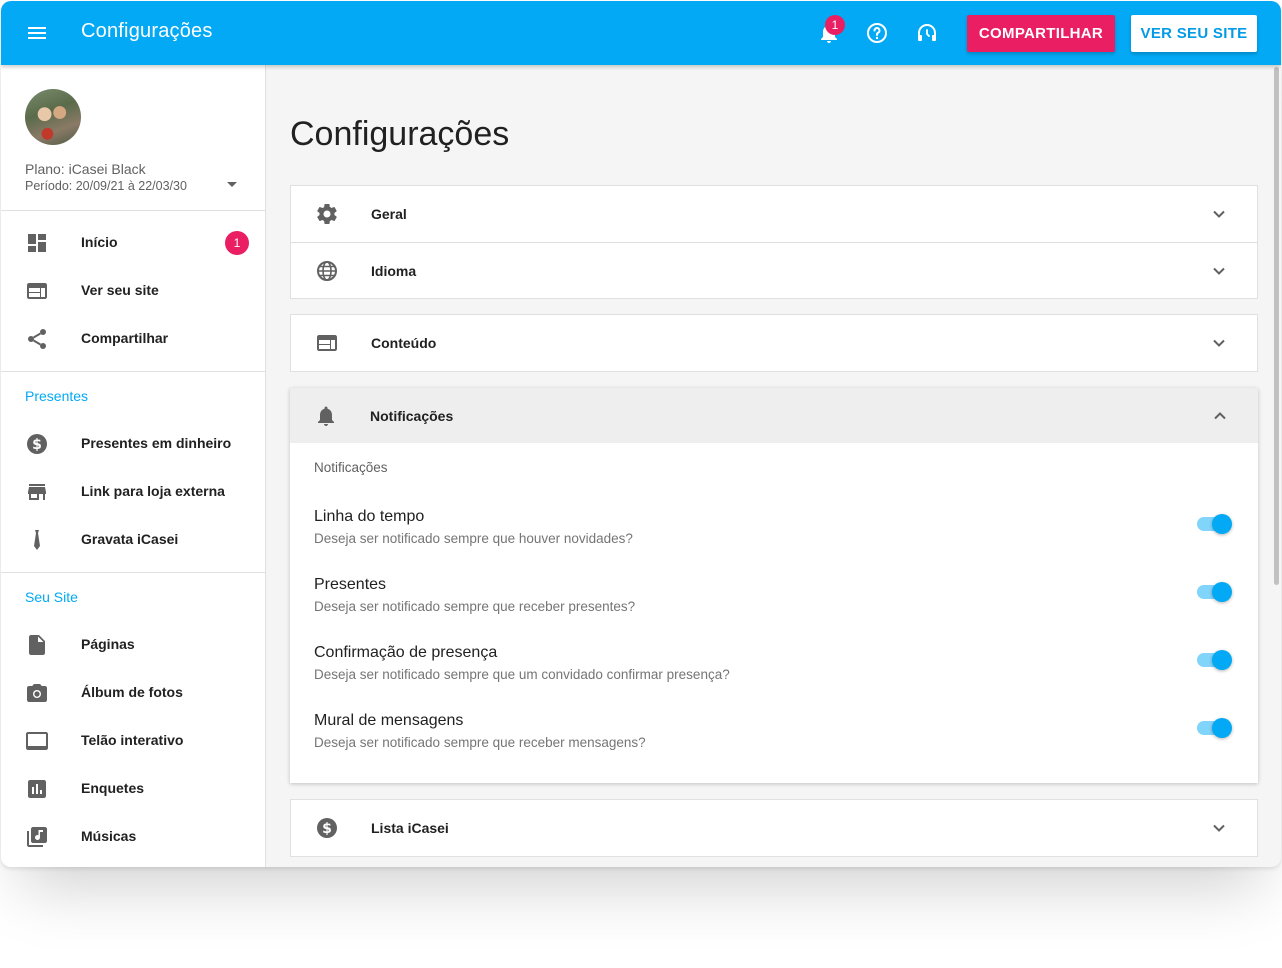 The image size is (1282, 968). Describe the element at coordinates (113, 788) in the screenshot. I see `sidebar-item-label: Enquetes` at that location.